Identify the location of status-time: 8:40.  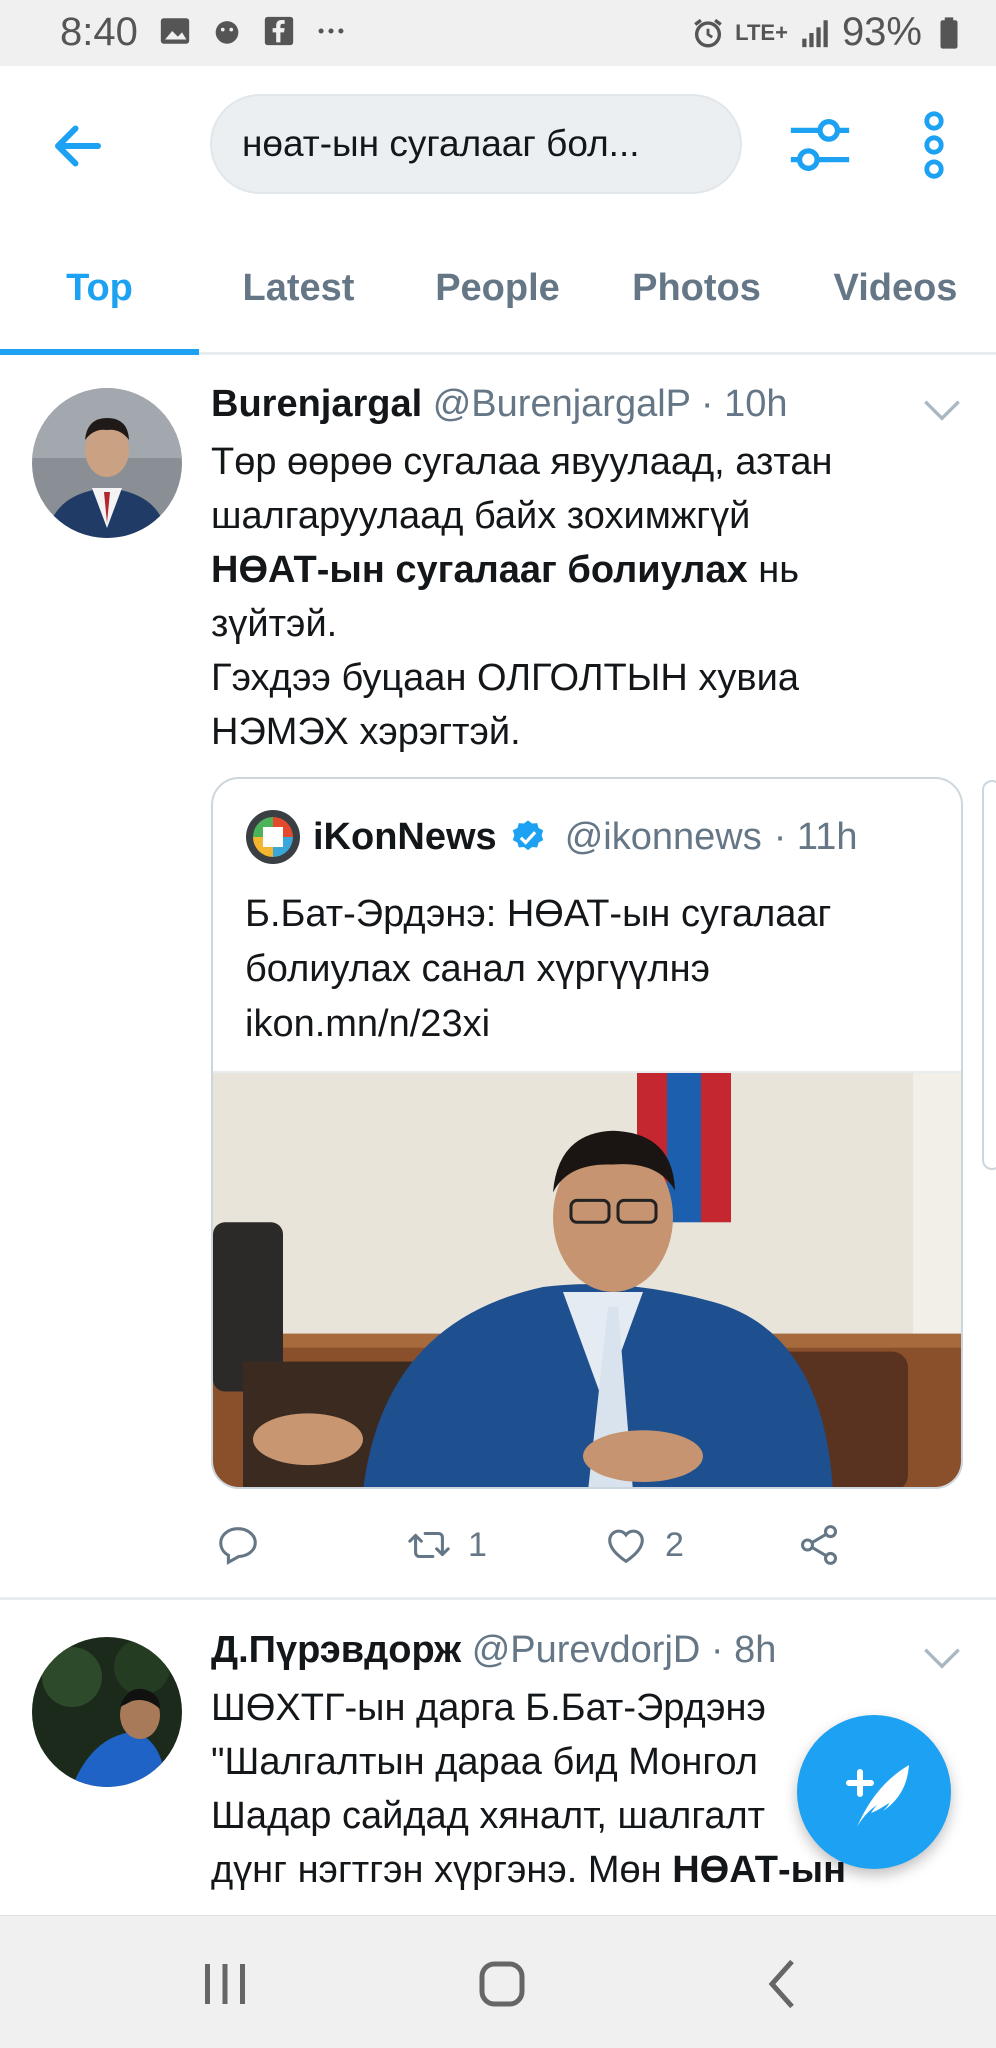
(99, 32).